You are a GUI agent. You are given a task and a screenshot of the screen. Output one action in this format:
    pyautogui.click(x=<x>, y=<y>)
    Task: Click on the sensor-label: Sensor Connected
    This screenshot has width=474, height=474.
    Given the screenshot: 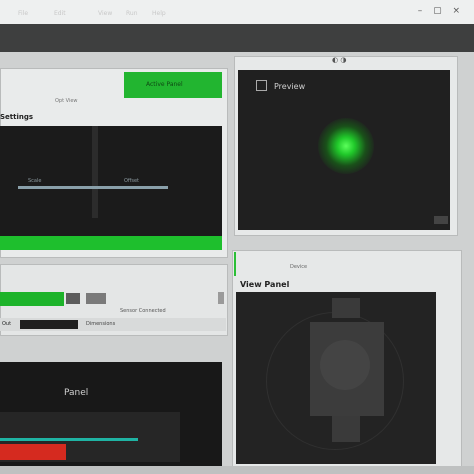 What is the action you would take?
    pyautogui.click(x=143, y=311)
    